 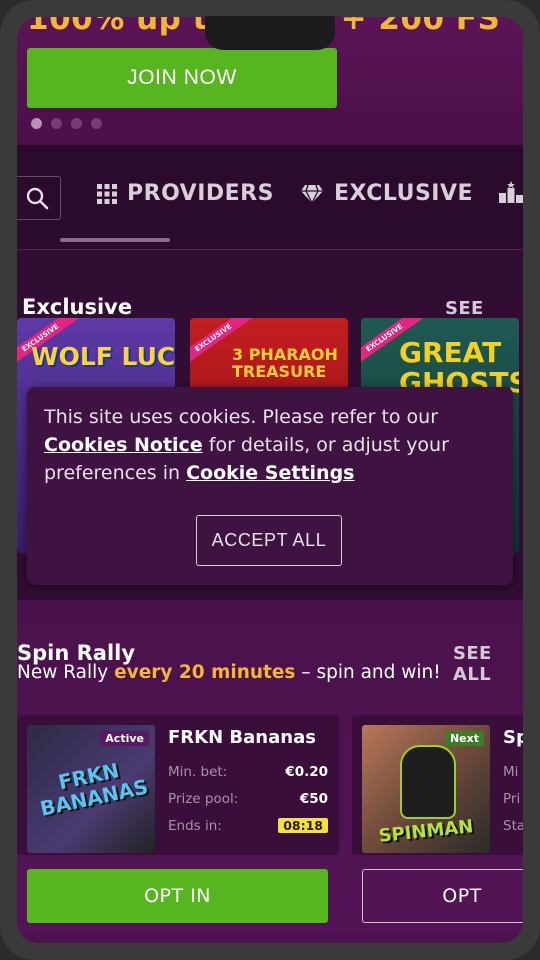 I want to click on starts-in-label: Sta, so click(x=513, y=826).